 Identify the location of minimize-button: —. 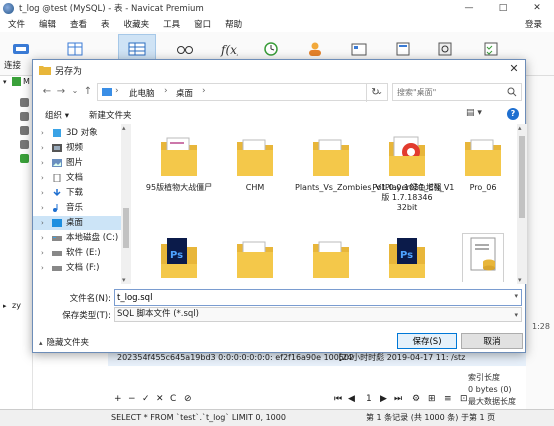
(469, 8).